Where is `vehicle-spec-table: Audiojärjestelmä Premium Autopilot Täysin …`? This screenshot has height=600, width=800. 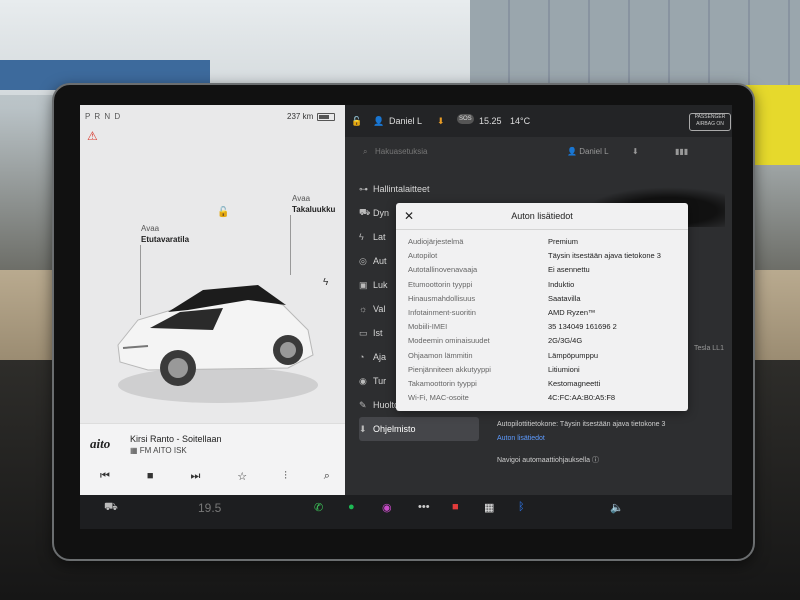 vehicle-spec-table: Audiojärjestelmä Premium Autopilot Täysin … is located at coordinates (543, 322).